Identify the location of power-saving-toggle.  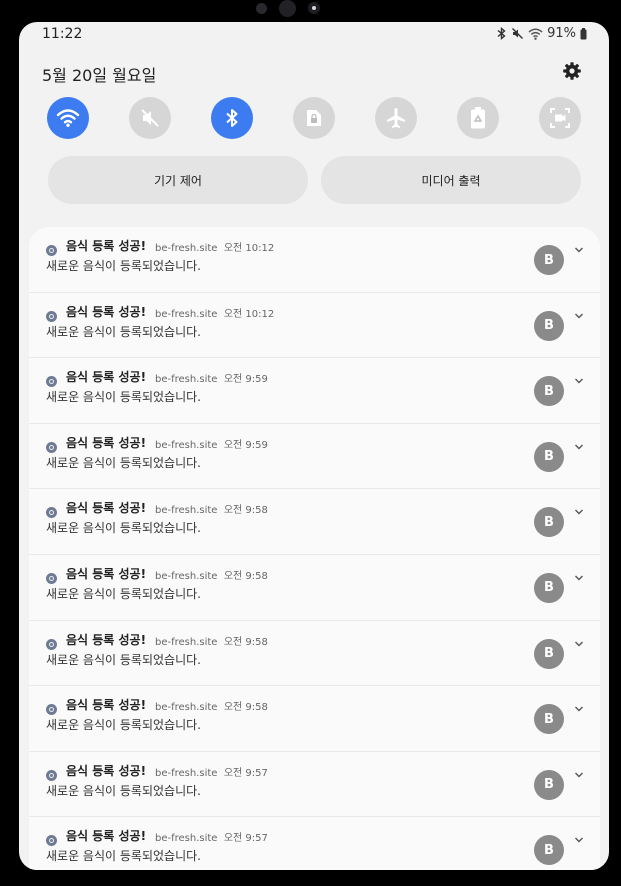
(478, 118).